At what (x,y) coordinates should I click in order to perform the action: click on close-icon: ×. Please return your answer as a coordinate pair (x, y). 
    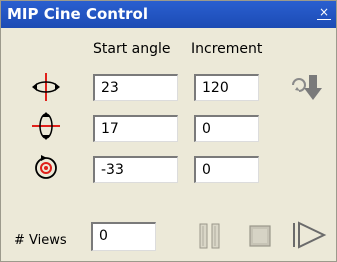
    Looking at the image, I should click on (324, 13).